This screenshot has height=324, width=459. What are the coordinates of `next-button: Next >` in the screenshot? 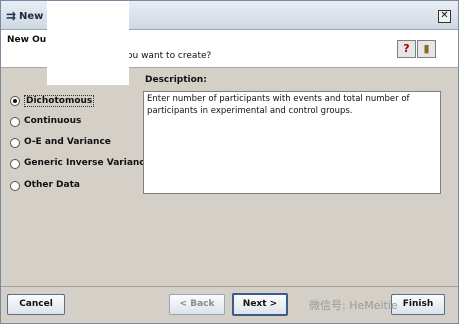 It's located at (260, 304).